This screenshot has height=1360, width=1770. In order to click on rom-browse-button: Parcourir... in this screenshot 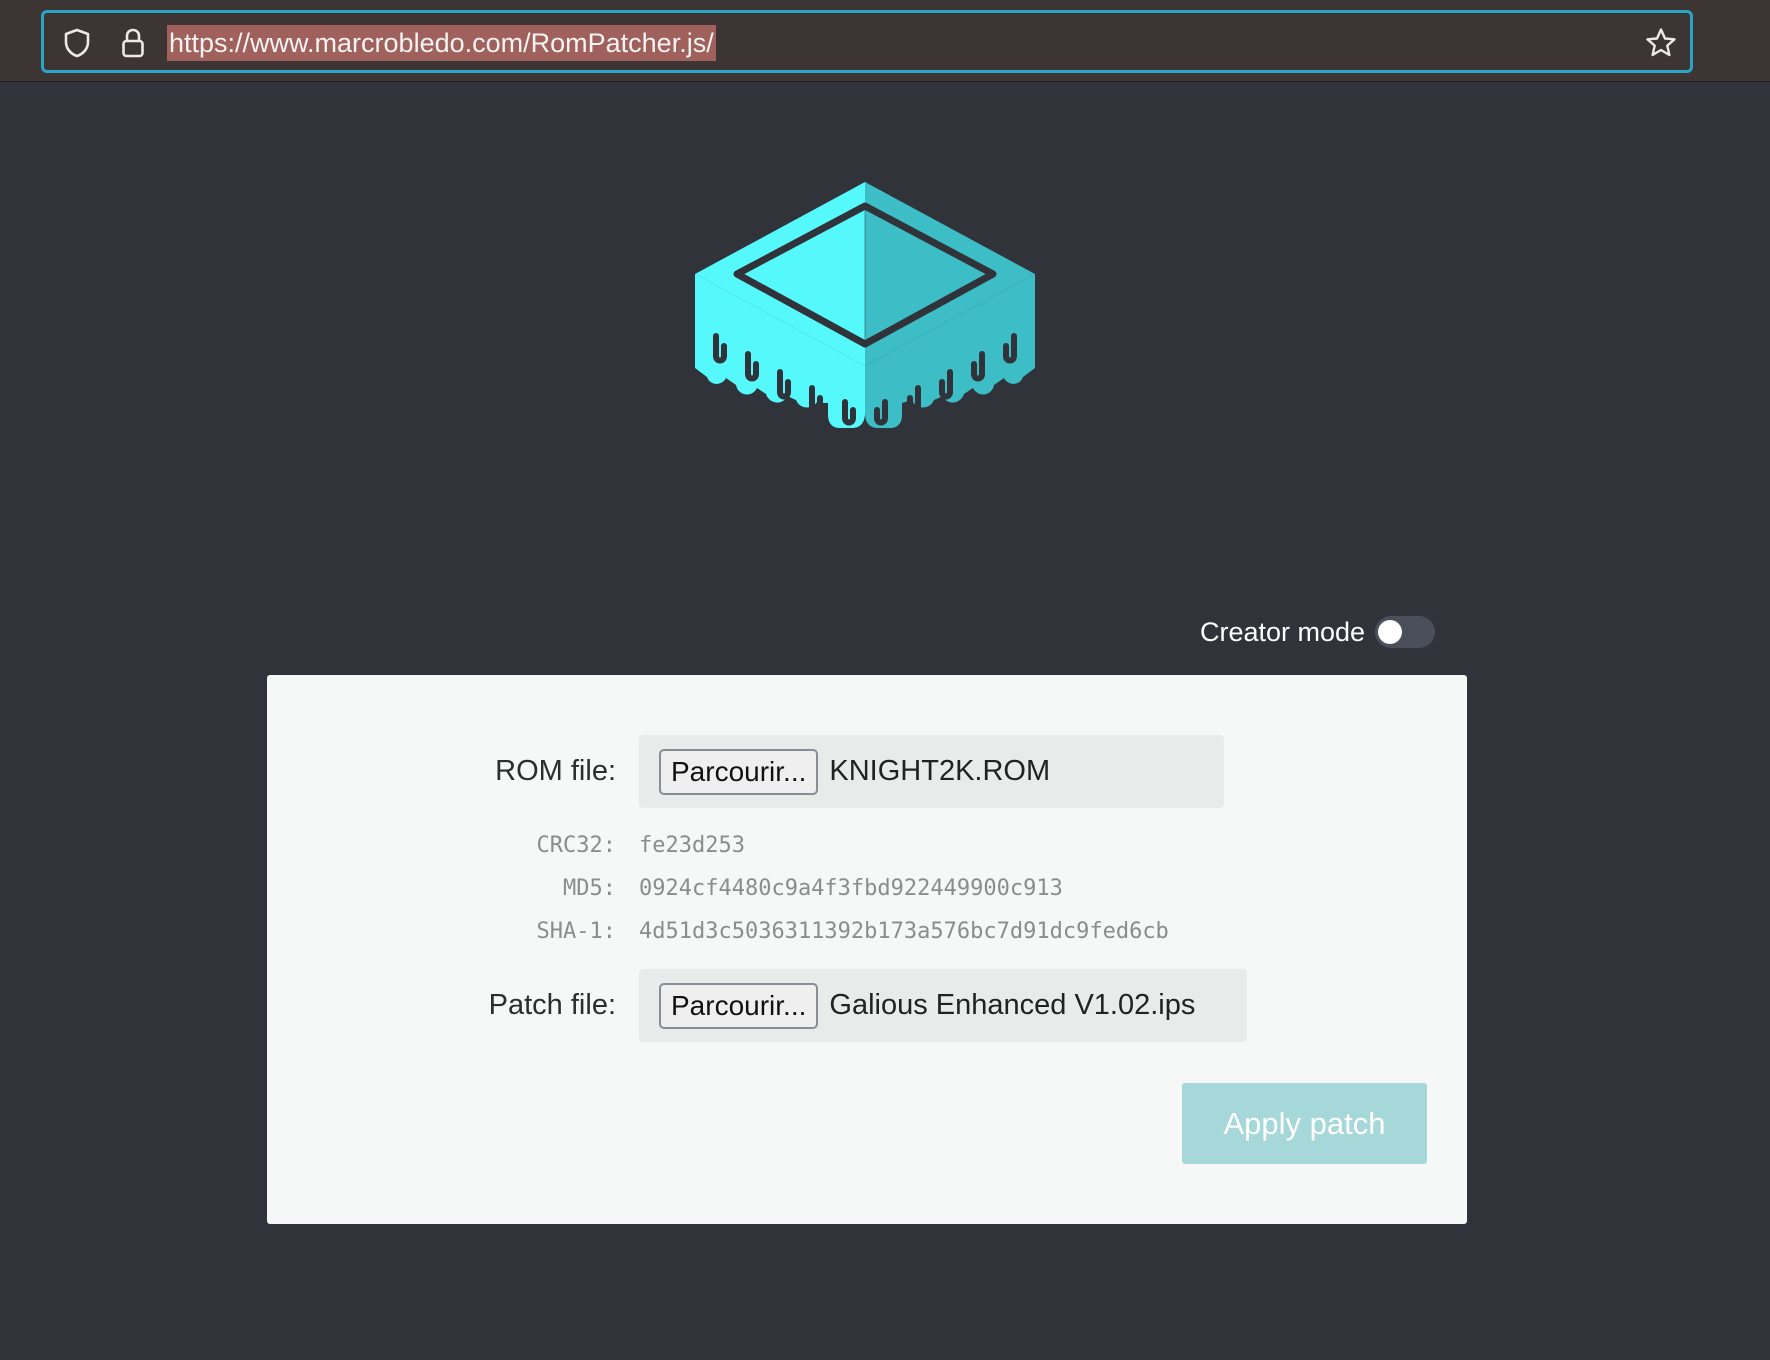, I will do `click(739, 771)`.